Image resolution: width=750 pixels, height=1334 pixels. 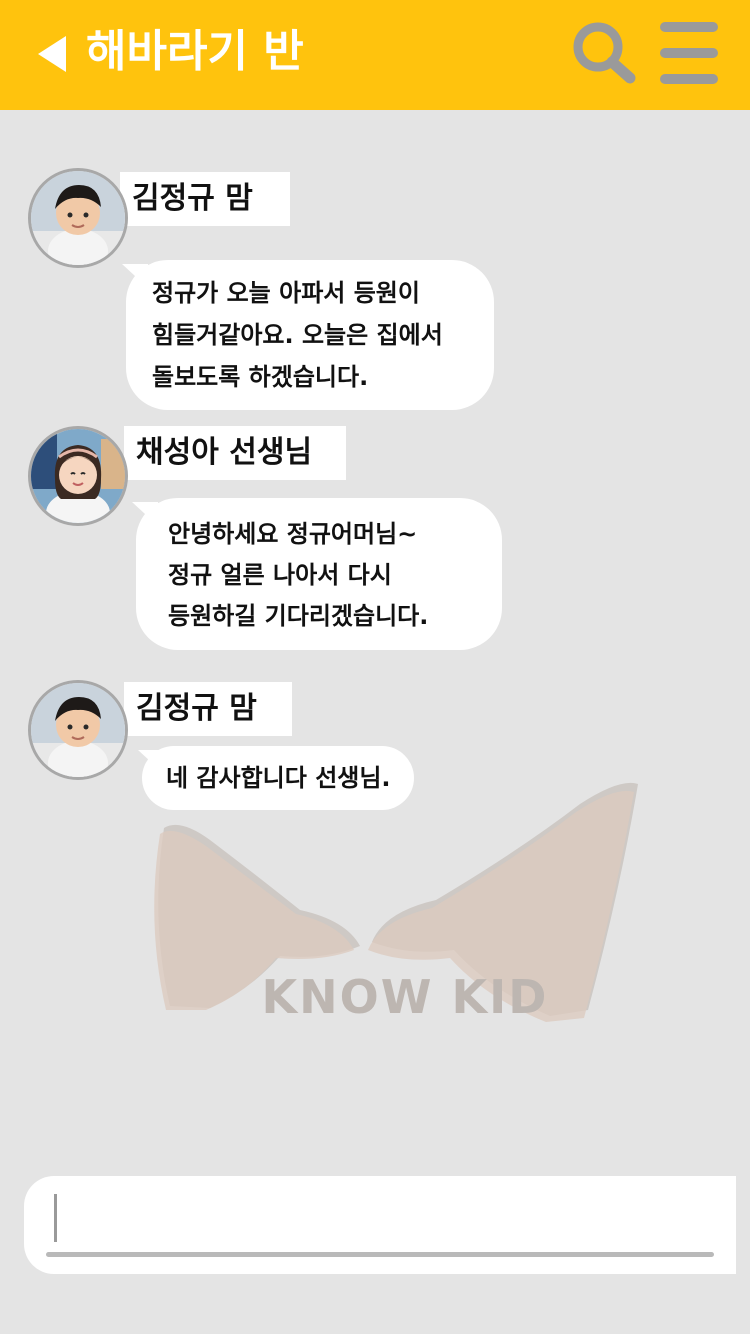 I want to click on teacher-avatar, so click(x=78, y=476).